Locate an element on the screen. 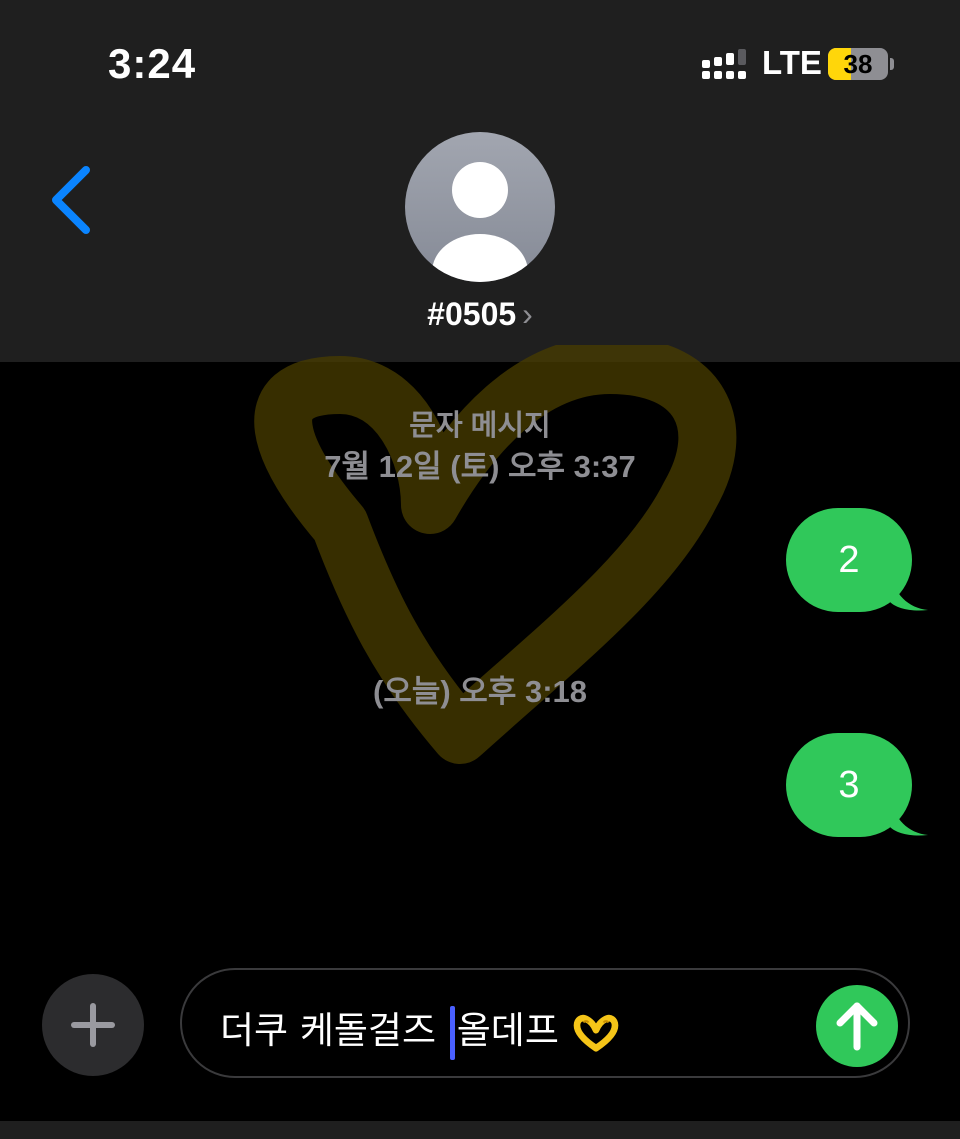 The height and width of the screenshot is (1139, 960). signal-strength-icon is located at coordinates (724, 64).